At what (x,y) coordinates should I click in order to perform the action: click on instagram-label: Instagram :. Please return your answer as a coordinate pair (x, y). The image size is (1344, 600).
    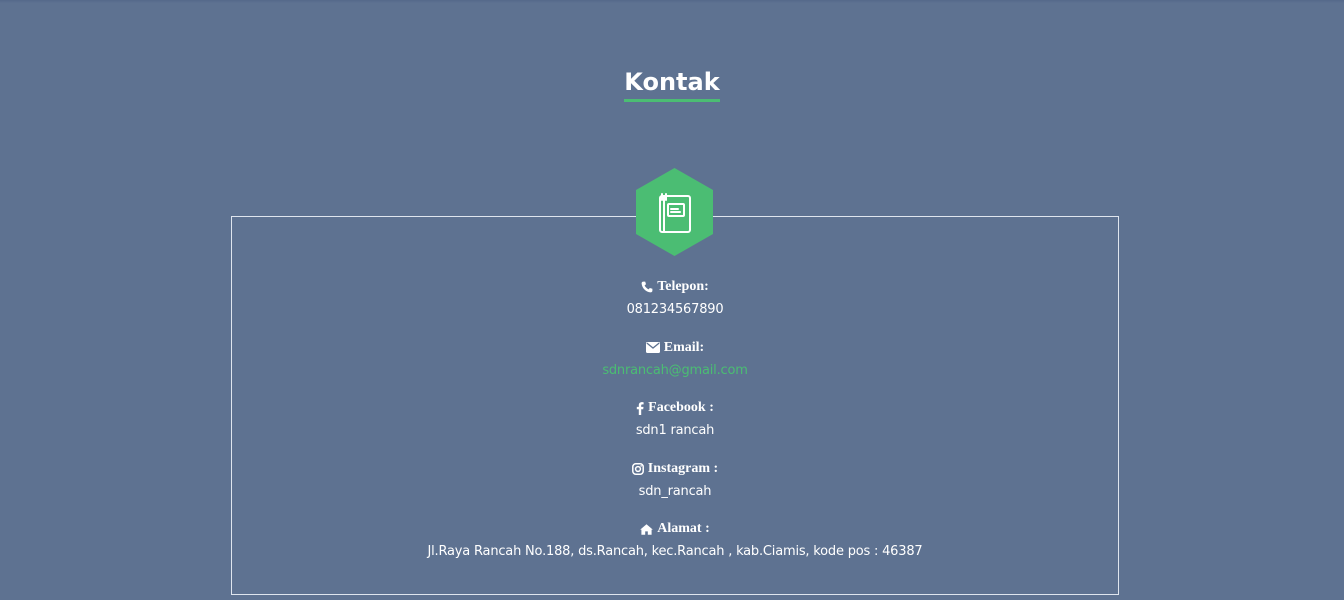
    Looking at the image, I should click on (683, 468).